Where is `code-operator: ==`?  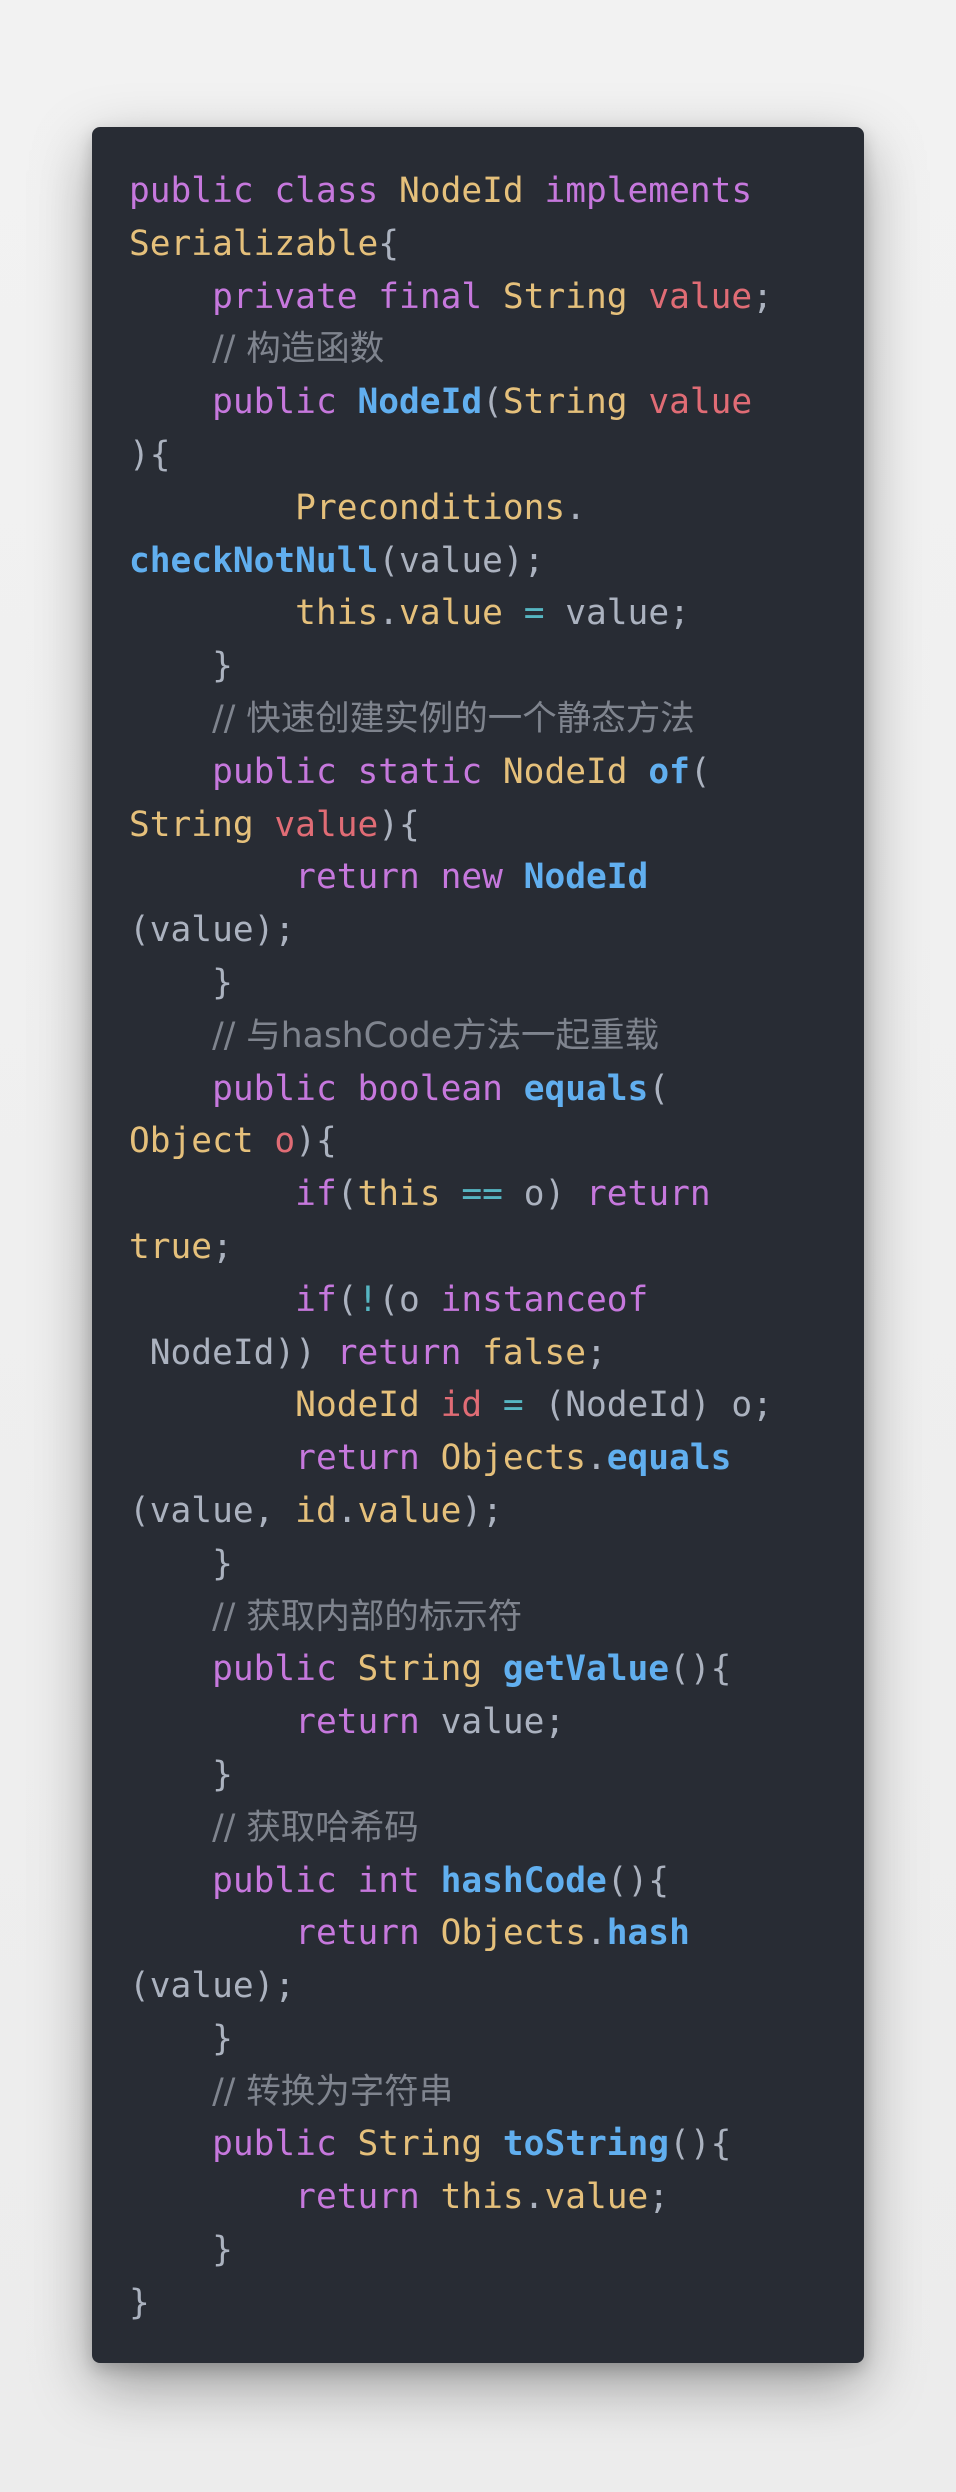
code-operator: == is located at coordinates (482, 1194).